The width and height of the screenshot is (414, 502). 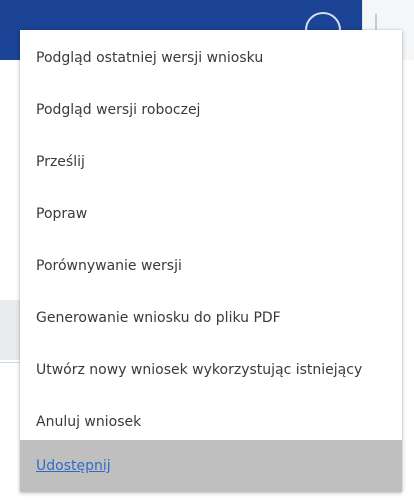 I want to click on menu-item-share: Udostępnij, so click(x=211, y=466).